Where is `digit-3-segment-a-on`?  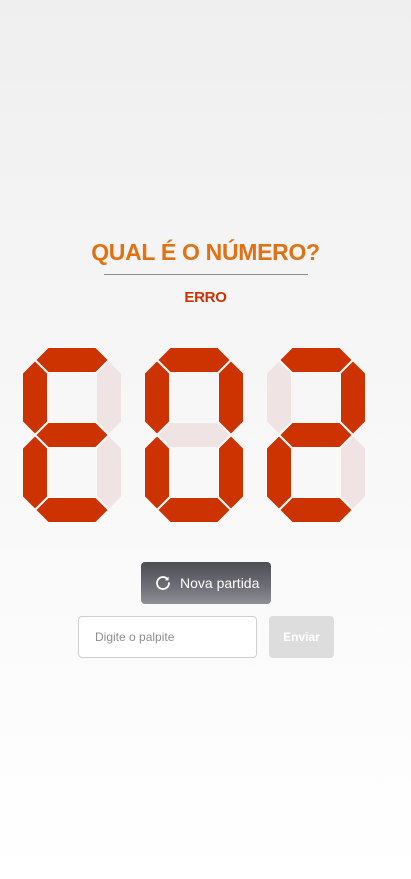
digit-3-segment-a-on is located at coordinates (316, 360).